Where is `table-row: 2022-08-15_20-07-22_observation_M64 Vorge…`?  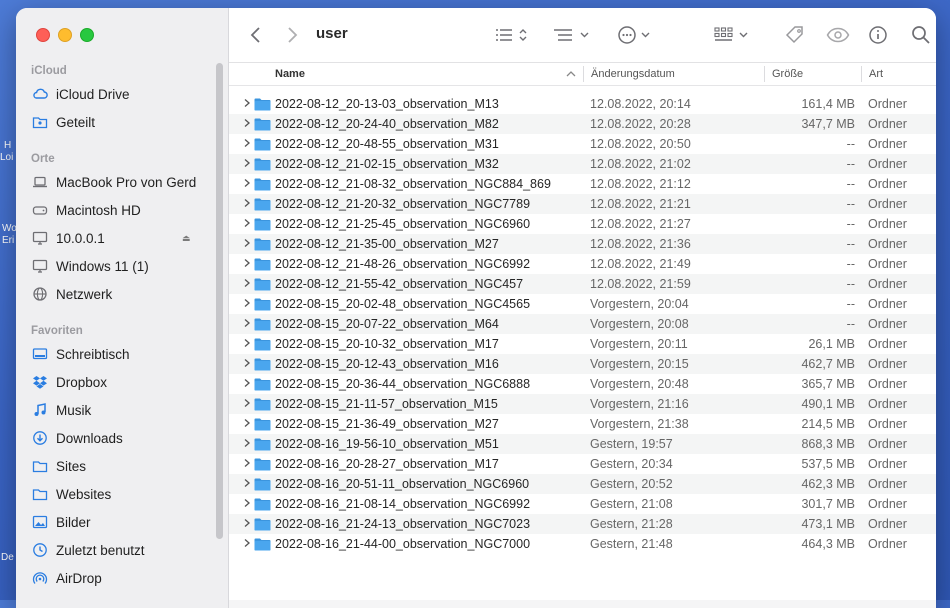
table-row: 2022-08-15_20-07-22_observation_M64 Vorge… is located at coordinates (582, 324).